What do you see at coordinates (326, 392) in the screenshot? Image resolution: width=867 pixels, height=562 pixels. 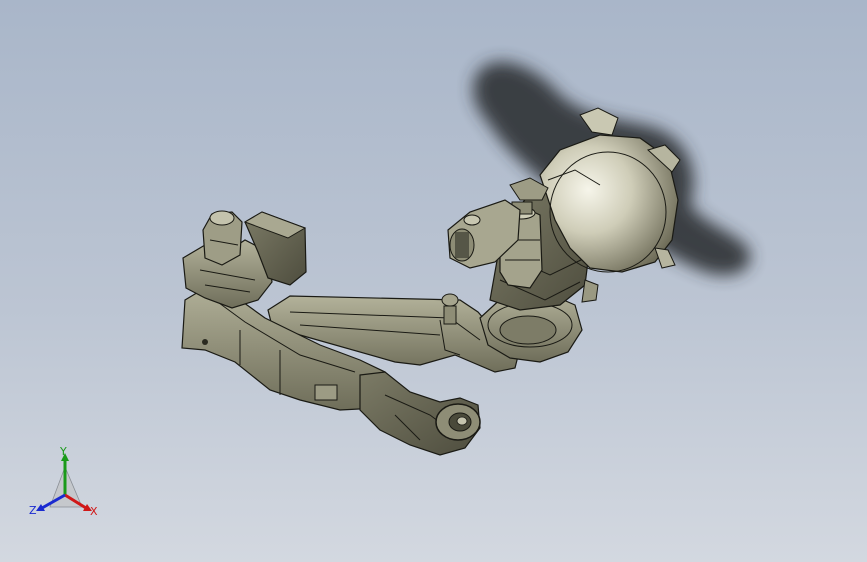 I see `forearm-window` at bounding box center [326, 392].